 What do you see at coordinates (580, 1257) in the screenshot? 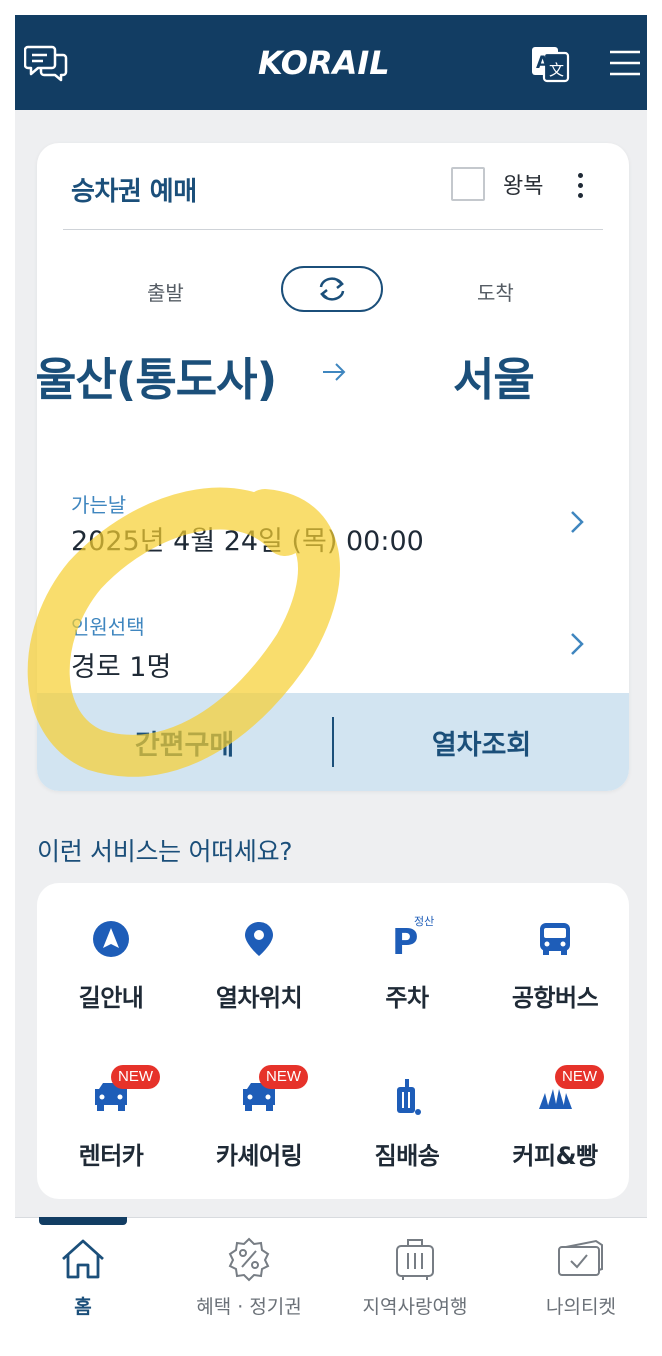
I see `ticket-icon` at bounding box center [580, 1257].